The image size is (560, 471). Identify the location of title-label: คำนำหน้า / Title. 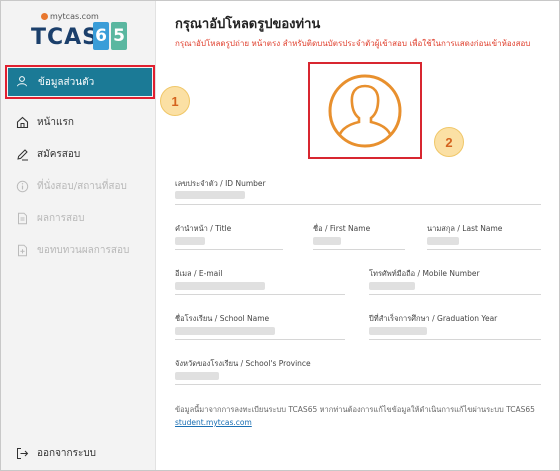
(203, 228).